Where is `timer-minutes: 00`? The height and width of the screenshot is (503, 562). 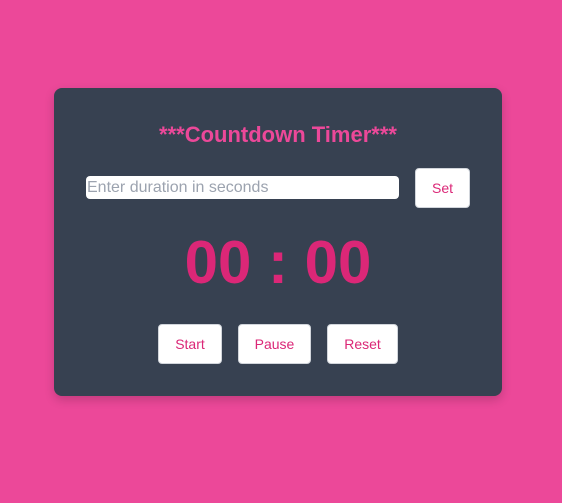 timer-minutes: 00 is located at coordinates (218, 262).